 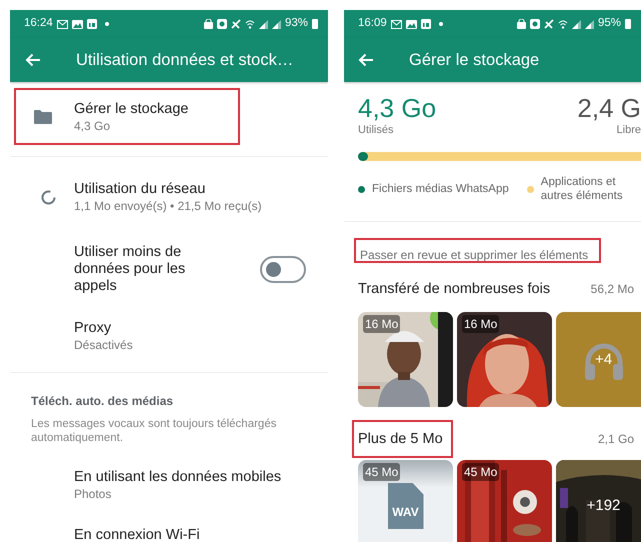 What do you see at coordinates (603, 359) in the screenshot?
I see `more-count: +4` at bounding box center [603, 359].